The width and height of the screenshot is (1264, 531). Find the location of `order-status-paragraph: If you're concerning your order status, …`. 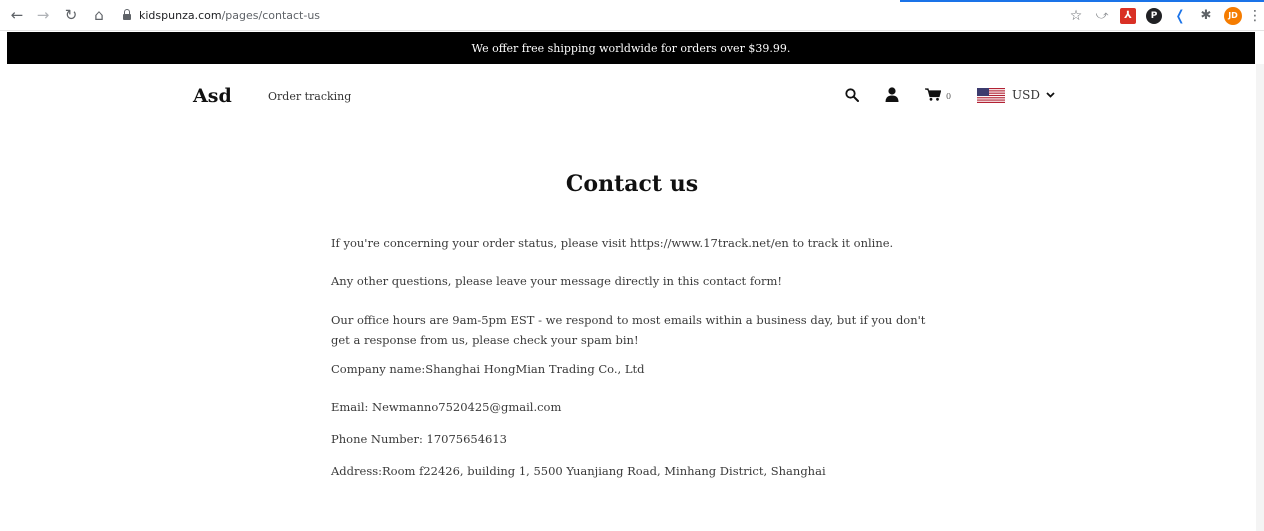

order-status-paragraph: If you're concerning your order status, … is located at coordinates (612, 243).